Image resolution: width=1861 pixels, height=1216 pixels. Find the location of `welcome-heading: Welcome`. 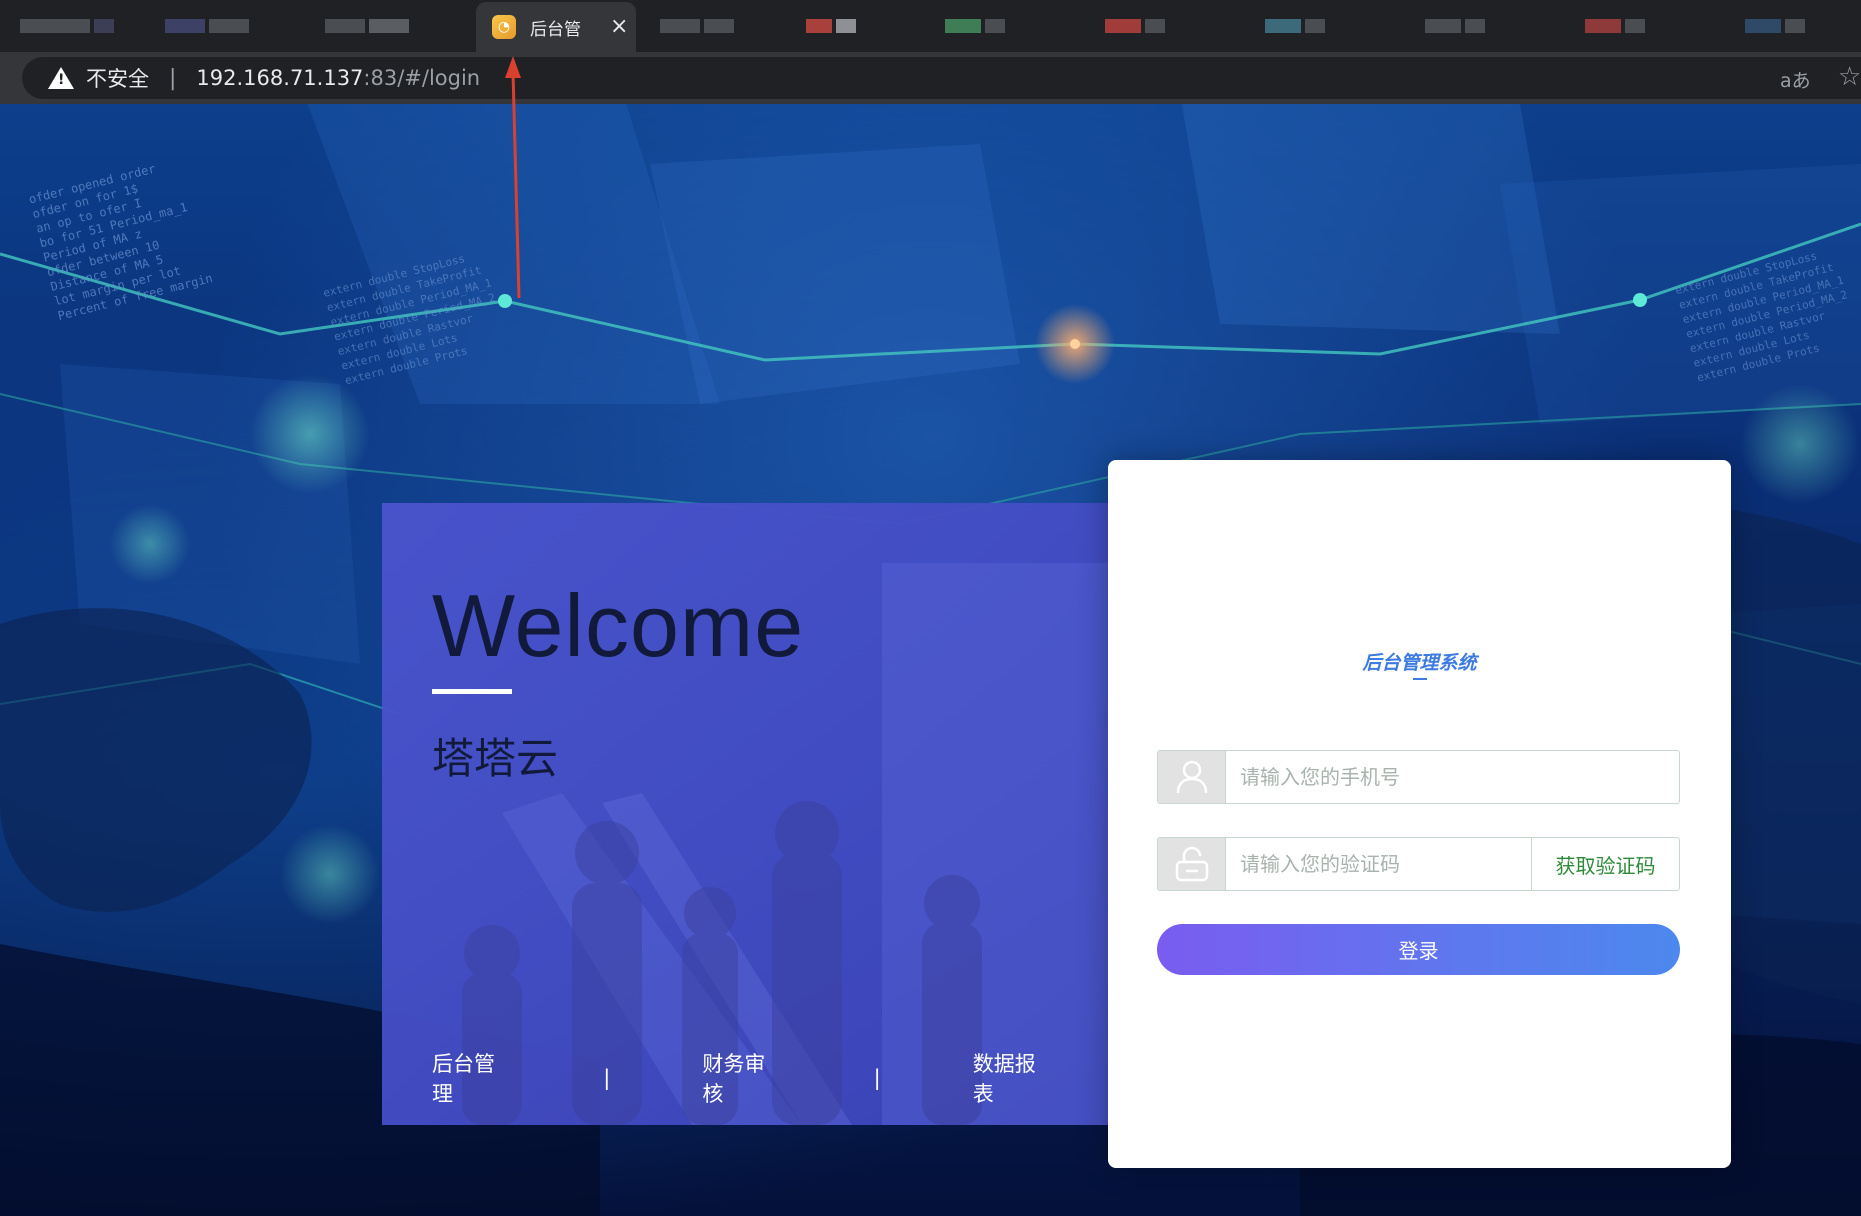

welcome-heading: Welcome is located at coordinates (618, 625).